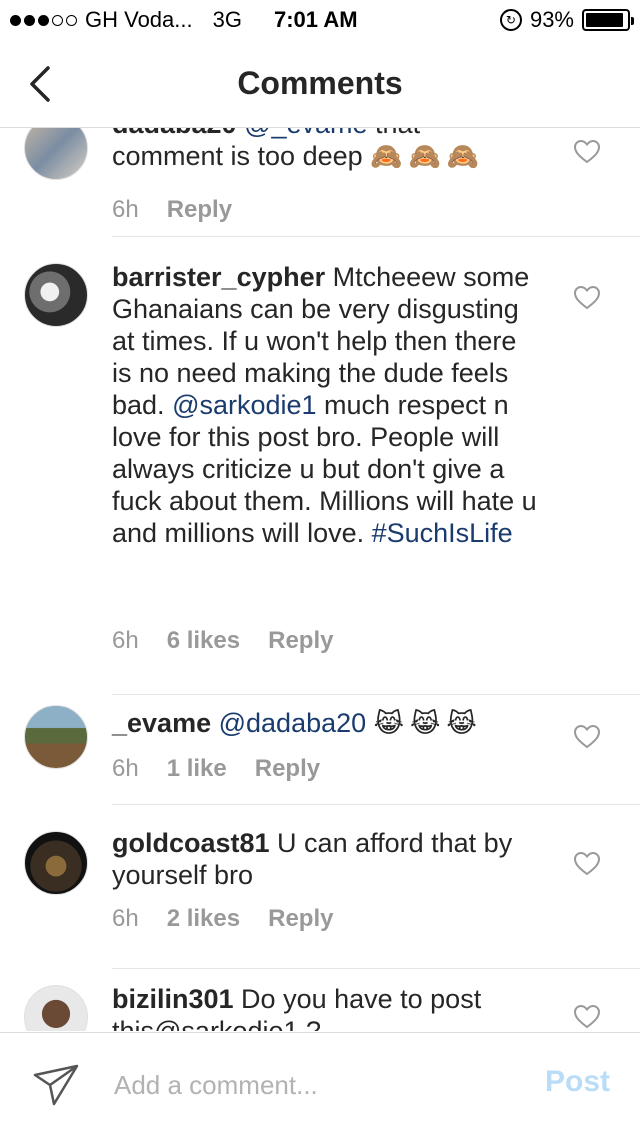 The image size is (640, 1136). I want to click on direct-send-icon, so click(56, 1085).